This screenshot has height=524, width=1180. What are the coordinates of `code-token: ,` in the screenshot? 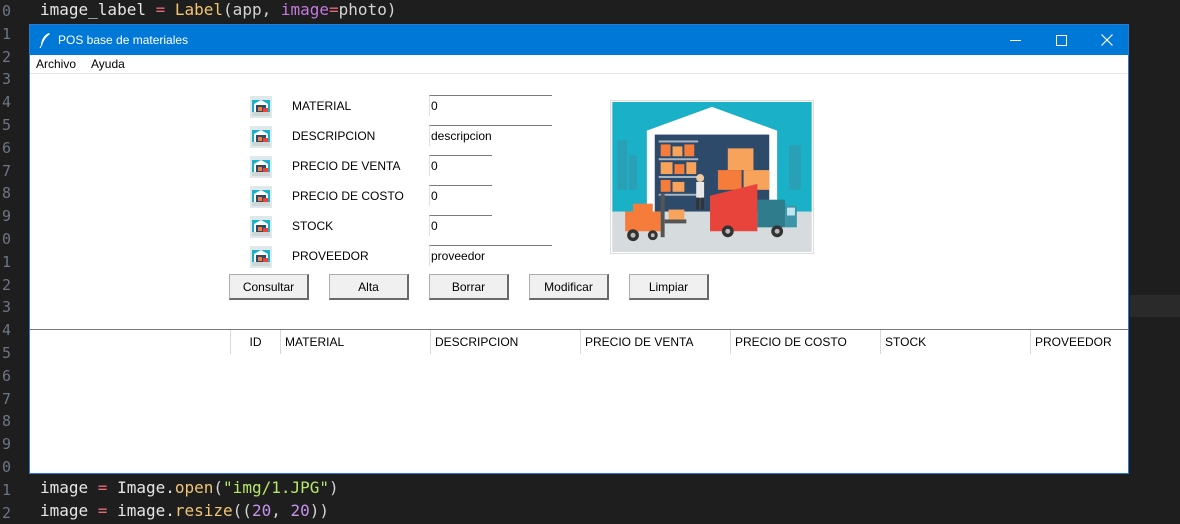 It's located at (281, 510).